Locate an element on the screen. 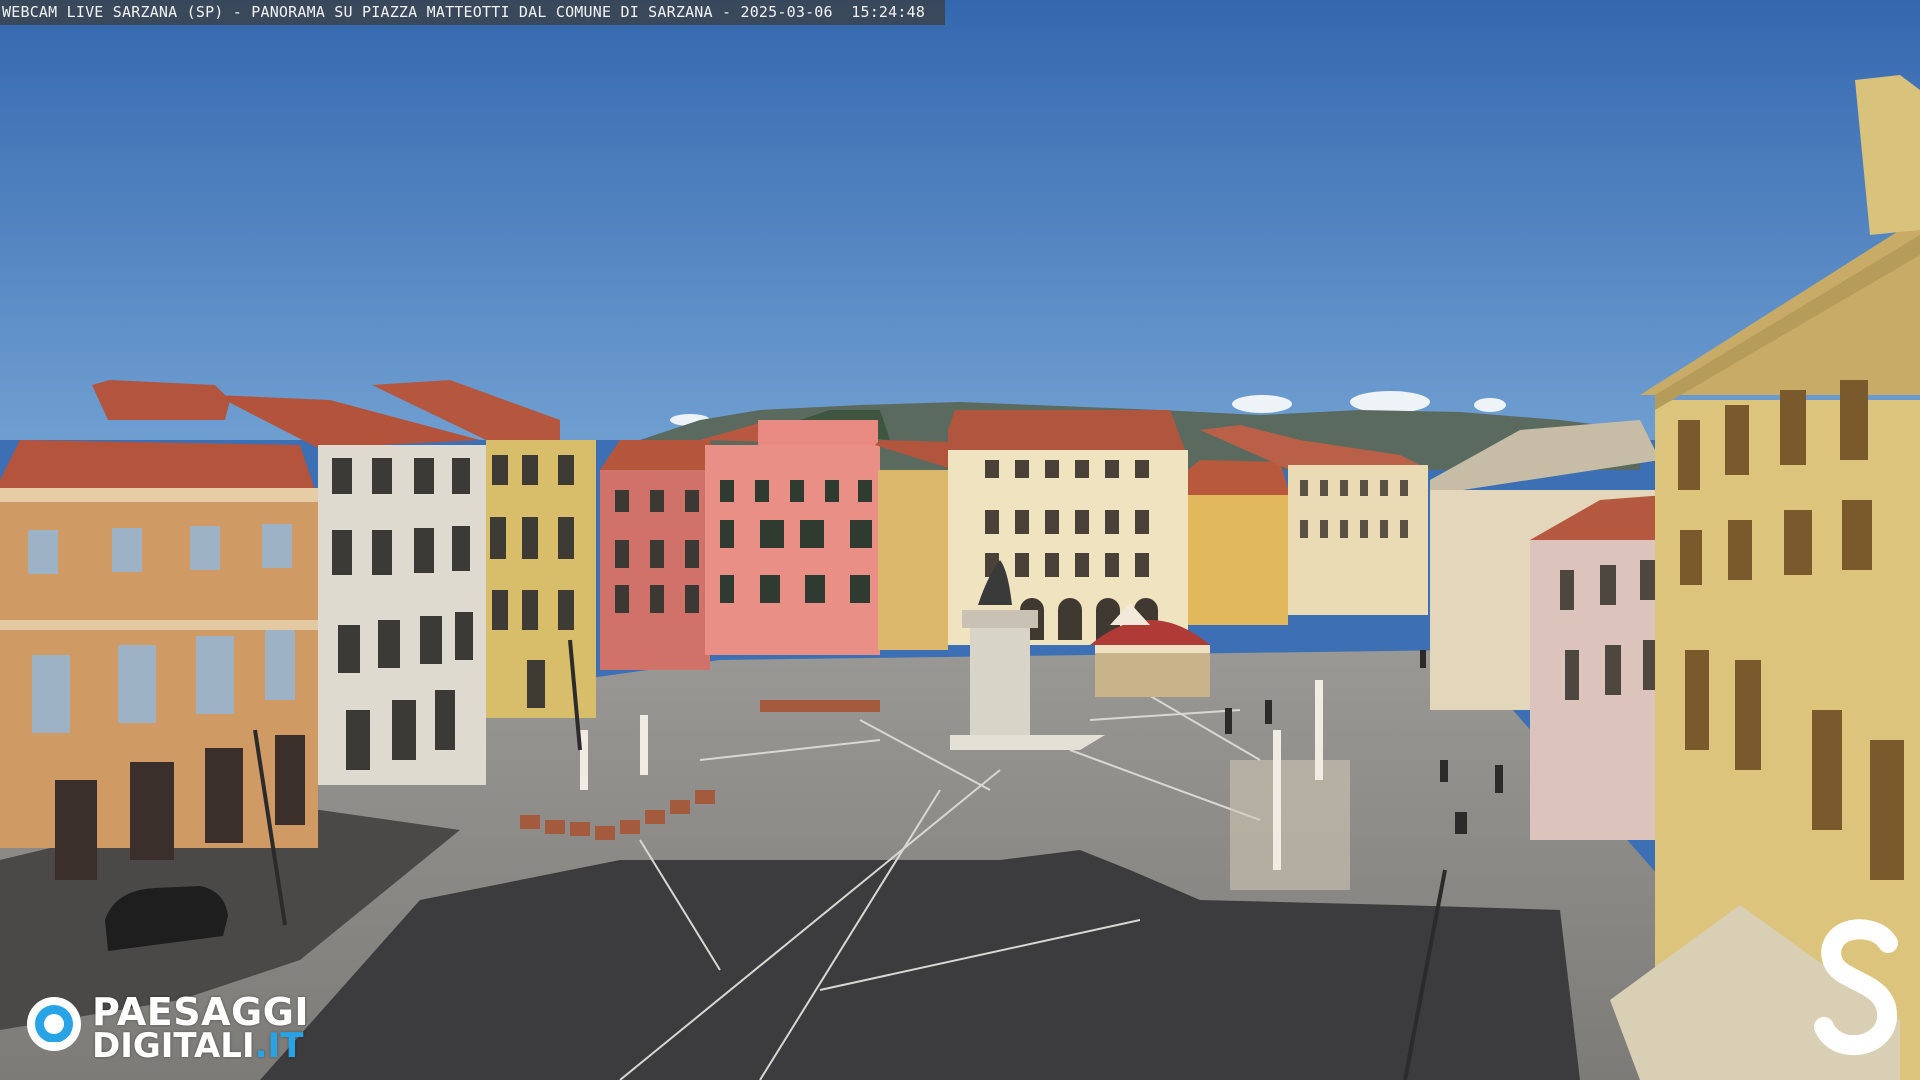 This screenshot has height=1080, width=1920. middle-building-cream is located at coordinates (1068, 527).